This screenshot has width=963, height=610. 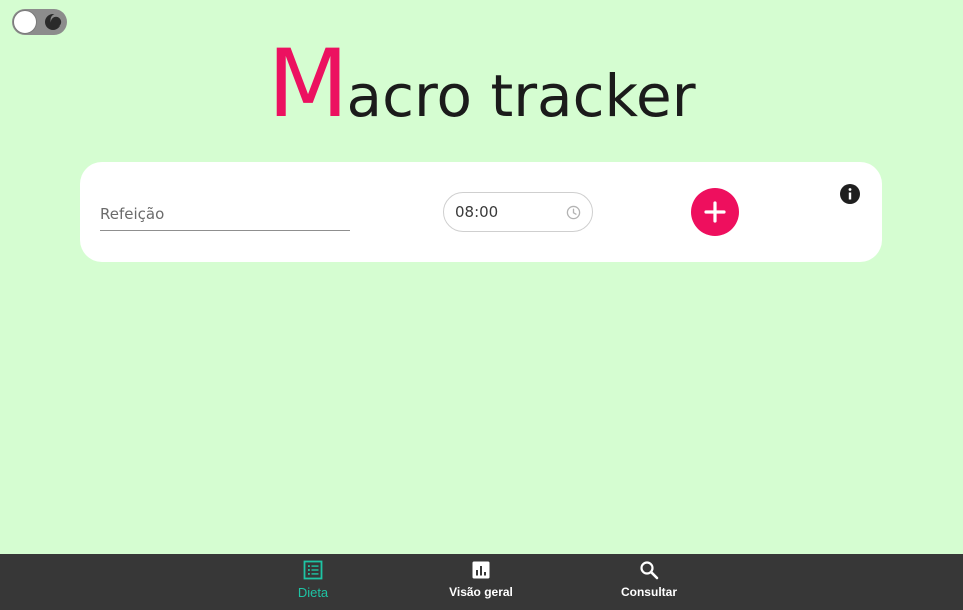 I want to click on nav-label-dieta: Dieta, so click(x=313, y=592).